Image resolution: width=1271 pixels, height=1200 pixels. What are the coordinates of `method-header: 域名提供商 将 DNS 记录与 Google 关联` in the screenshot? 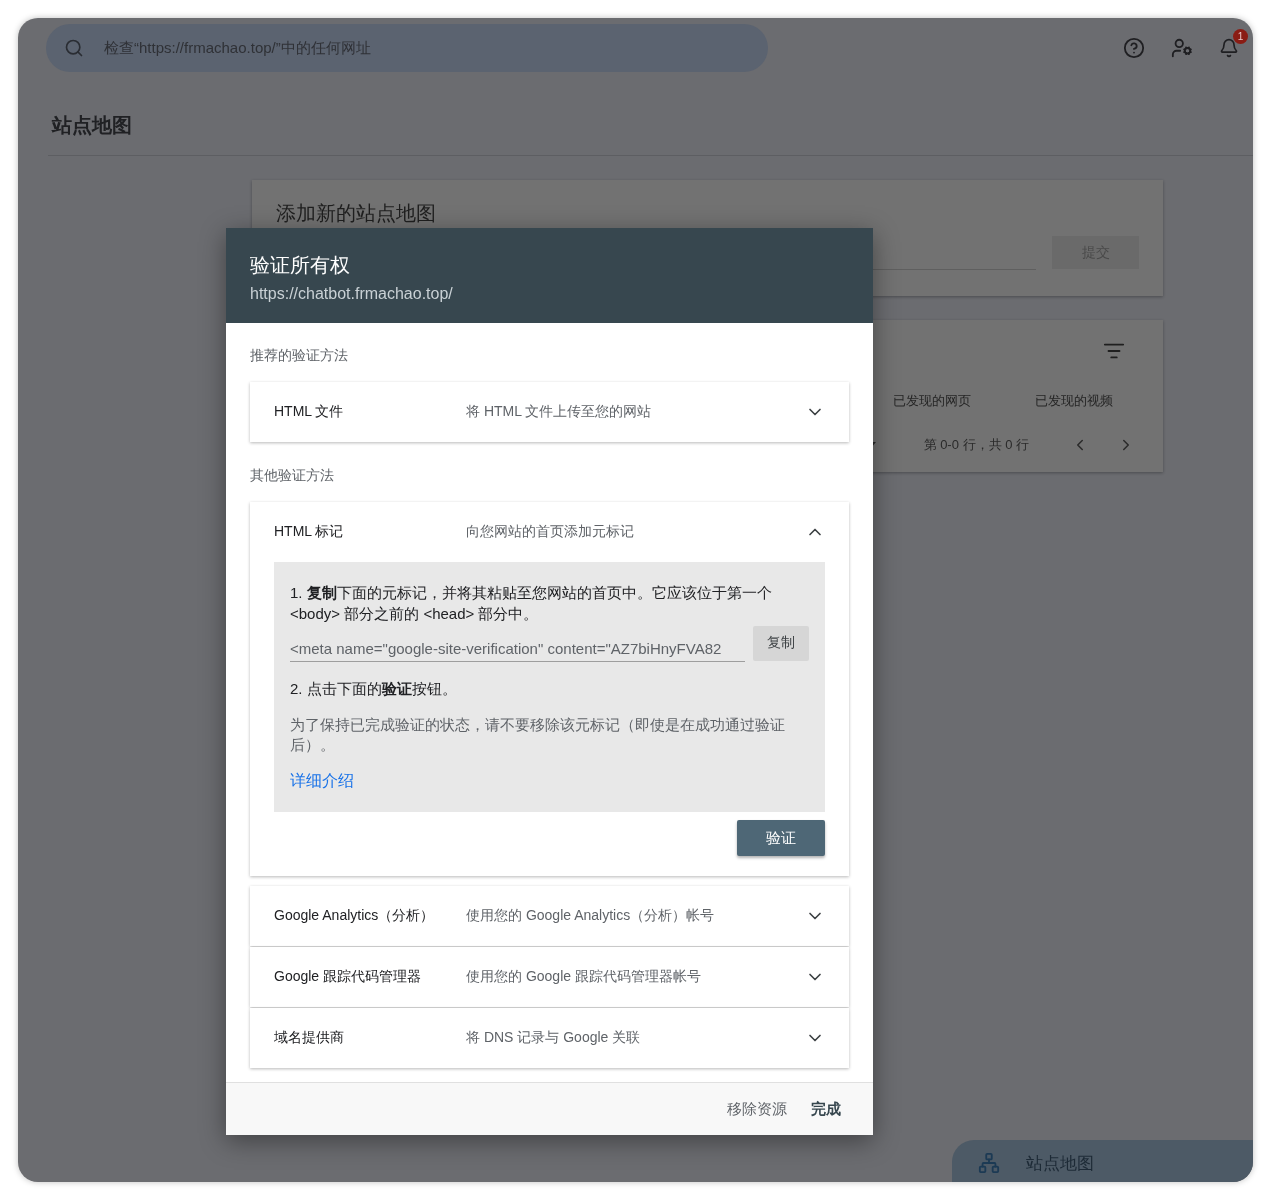 It's located at (549, 1038).